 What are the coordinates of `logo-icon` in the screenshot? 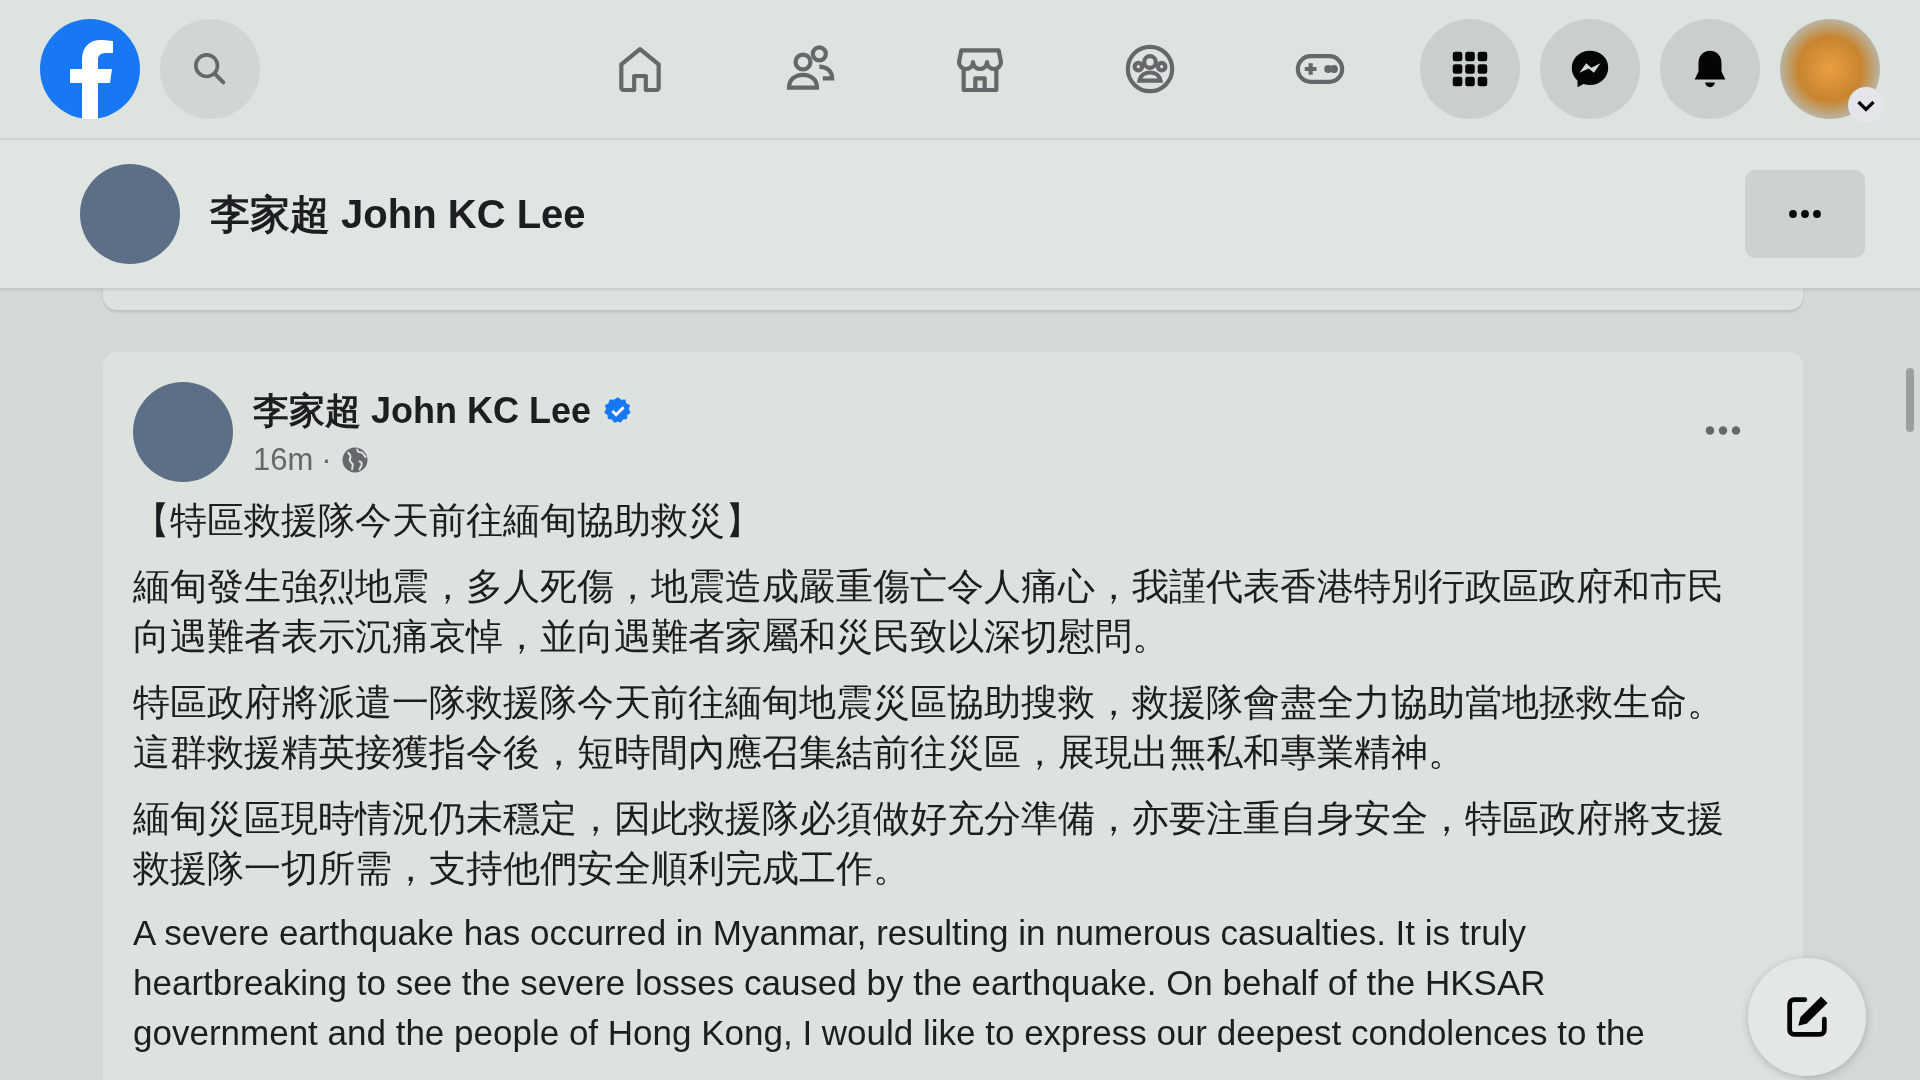 It's located at (90, 69).